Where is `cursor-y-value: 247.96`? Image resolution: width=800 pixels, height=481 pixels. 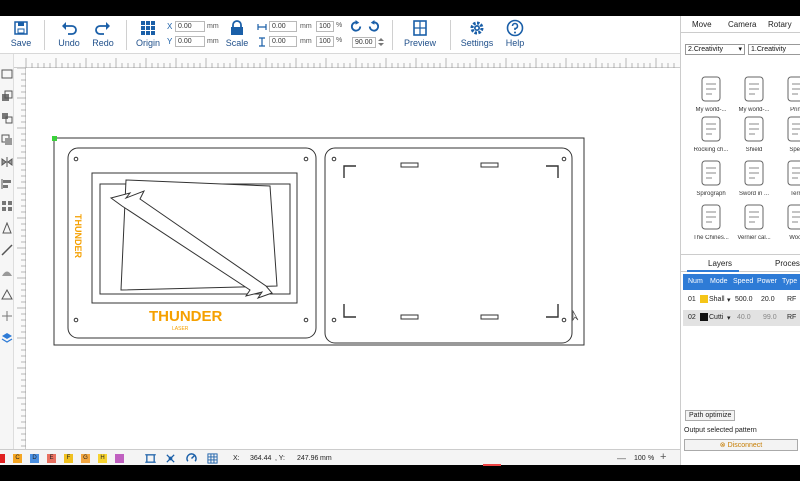
cursor-y-value: 247.96 is located at coordinates (308, 458).